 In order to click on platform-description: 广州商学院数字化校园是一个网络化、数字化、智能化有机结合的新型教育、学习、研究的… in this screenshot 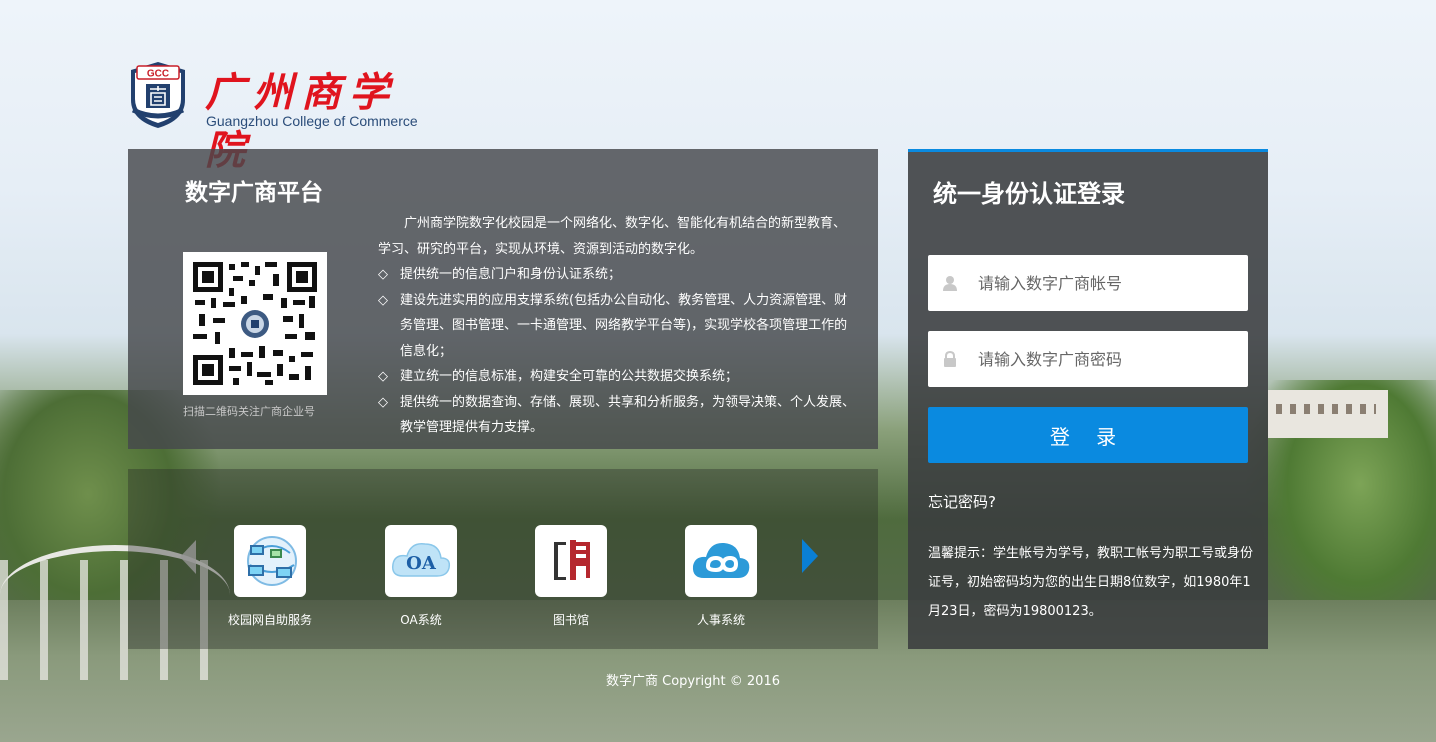, I will do `click(618, 326)`.